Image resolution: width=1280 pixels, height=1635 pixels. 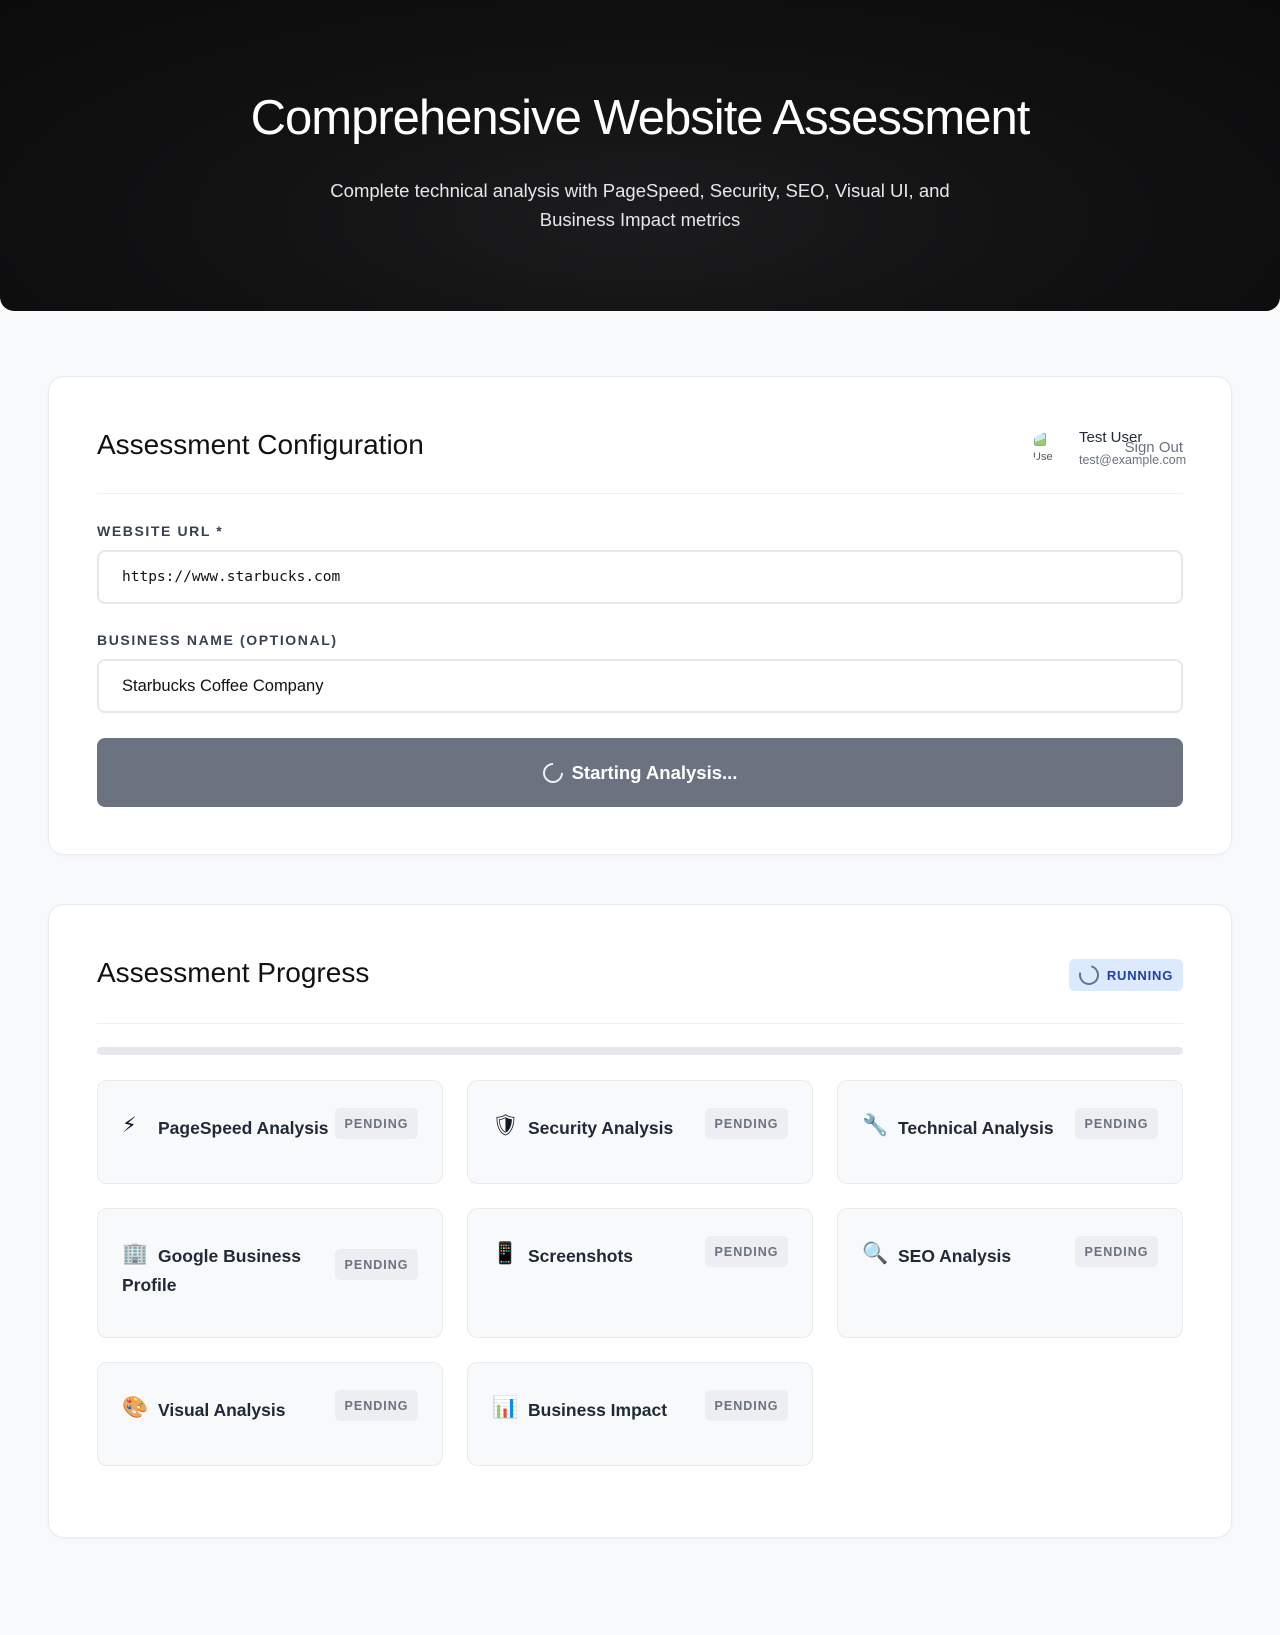 I want to click on website-url-input, so click(x=640, y=577).